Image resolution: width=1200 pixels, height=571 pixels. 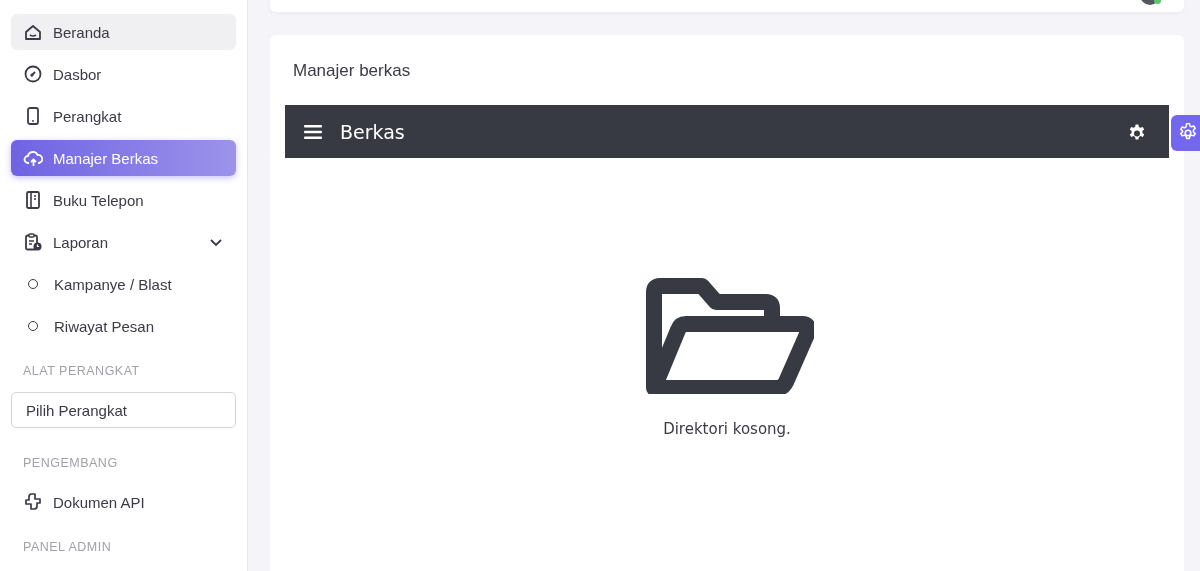 What do you see at coordinates (70, 463) in the screenshot?
I see `section-heading: PENGEMBANG` at bounding box center [70, 463].